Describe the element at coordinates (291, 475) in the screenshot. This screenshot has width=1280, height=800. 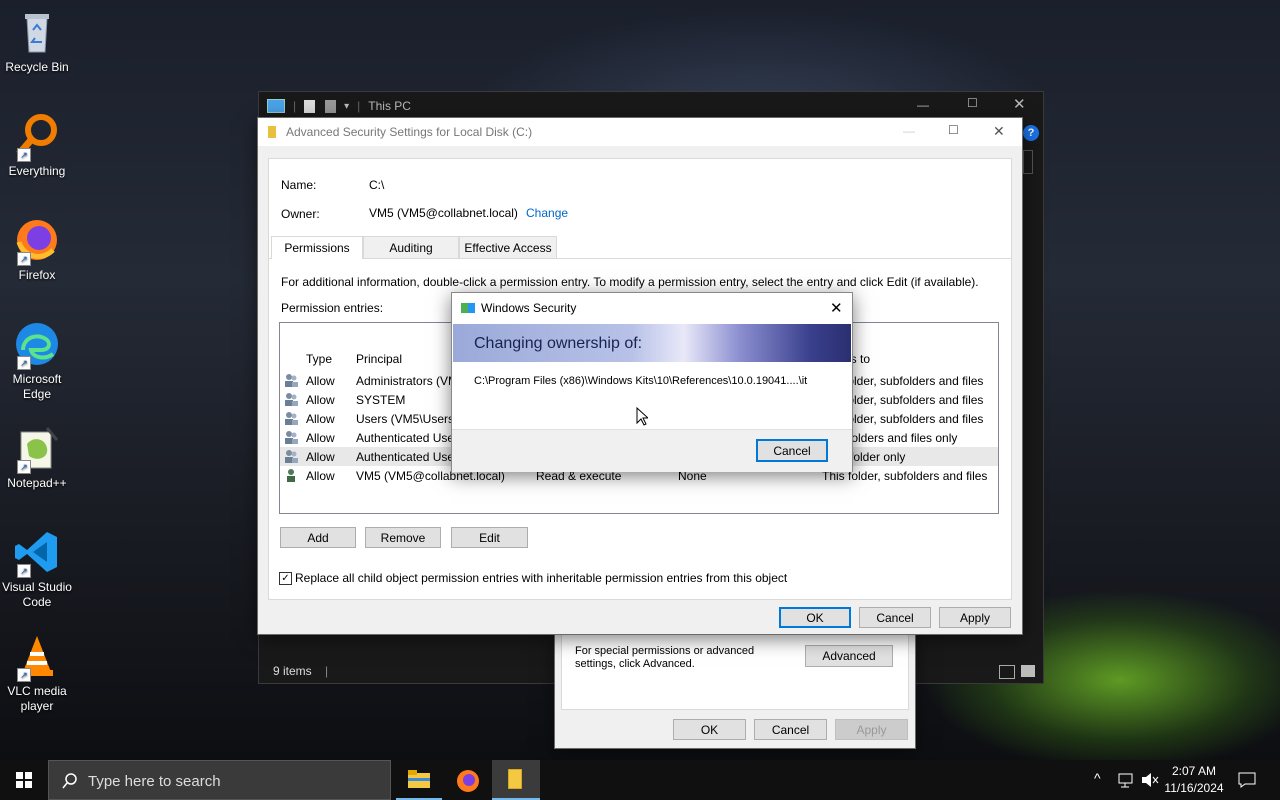
I see `user-icon` at that location.